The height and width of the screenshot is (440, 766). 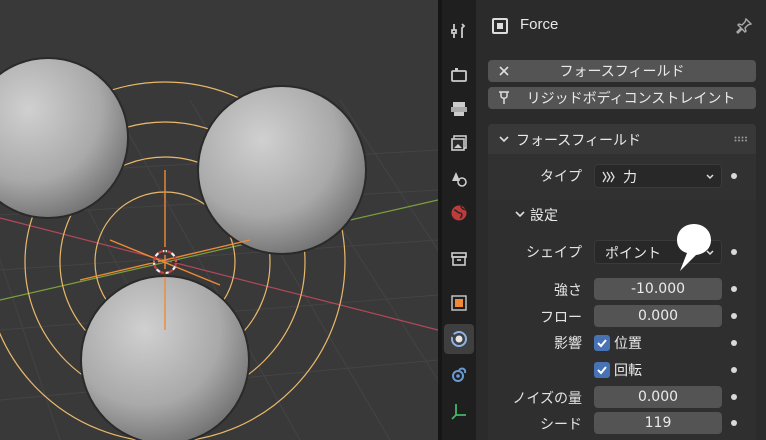 What do you see at coordinates (561, 318) in the screenshot?
I see `flow-label: フロー` at bounding box center [561, 318].